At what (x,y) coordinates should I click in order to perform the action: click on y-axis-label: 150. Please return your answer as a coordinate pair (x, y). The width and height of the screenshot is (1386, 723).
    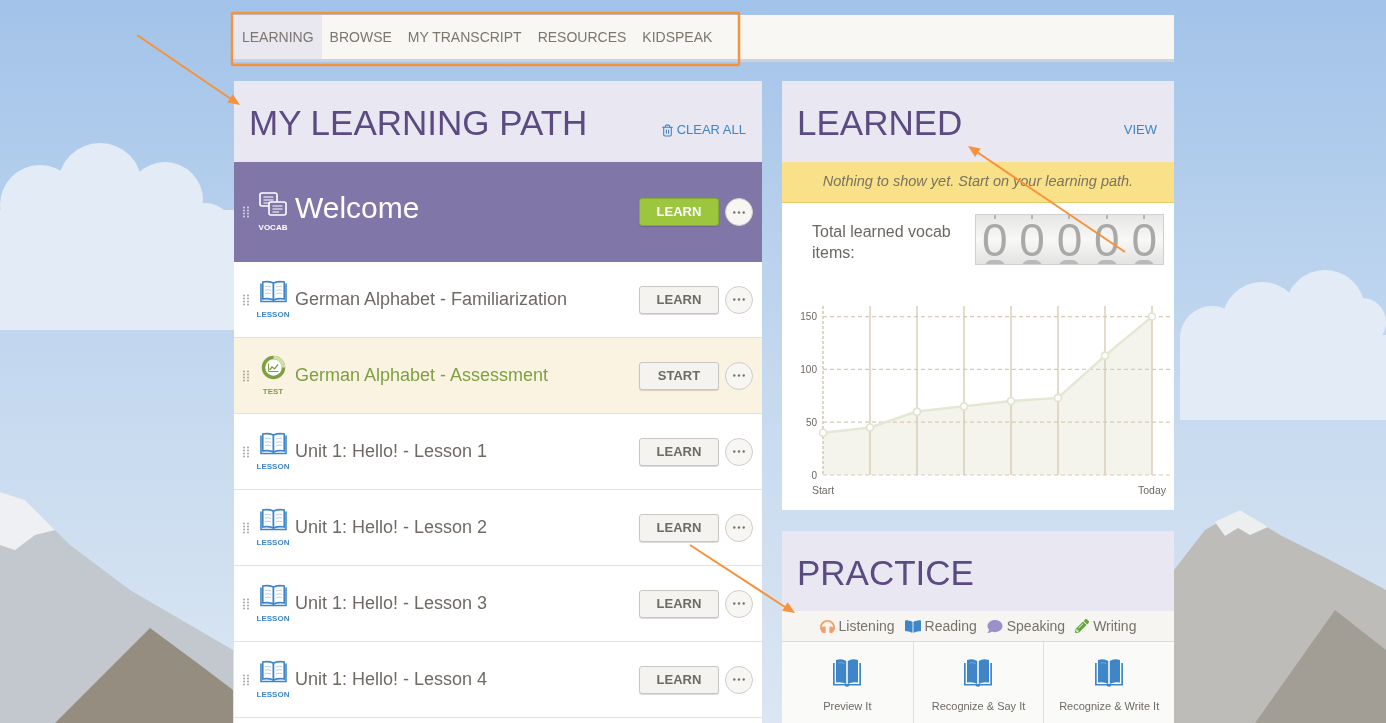
    Looking at the image, I should click on (808, 317).